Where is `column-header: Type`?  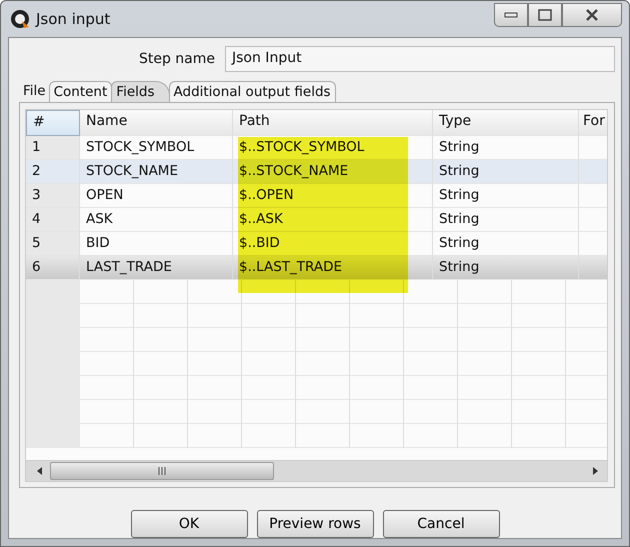 column-header: Type is located at coordinates (506, 123).